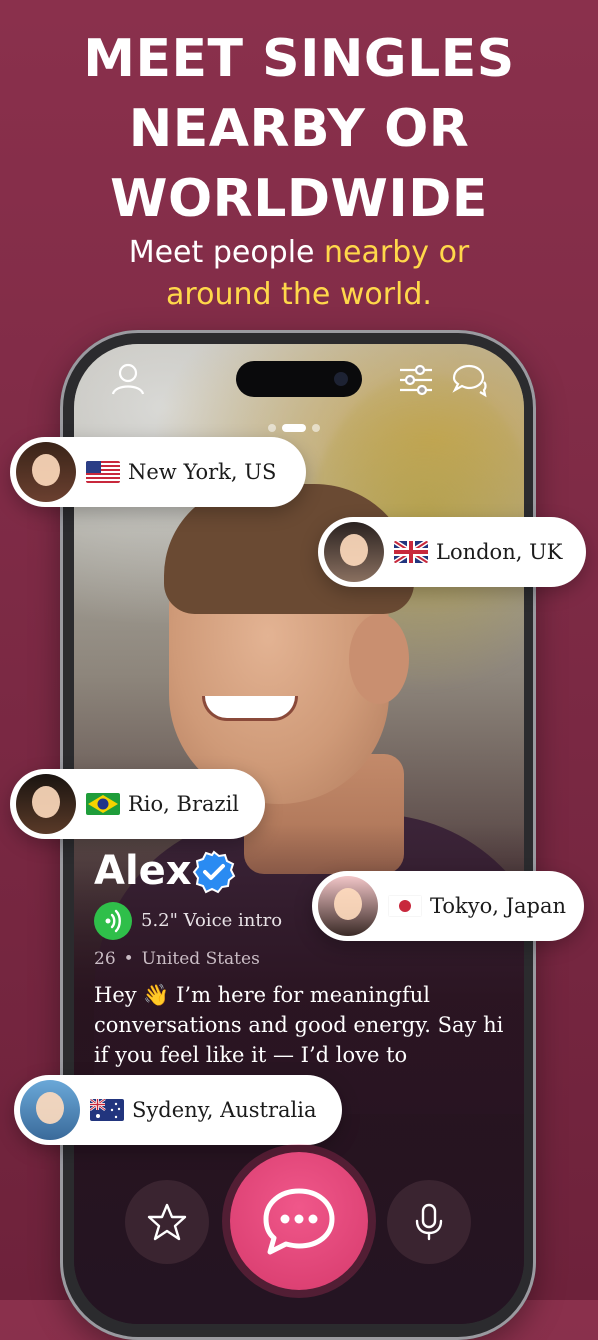 This screenshot has width=598, height=1340. I want to click on voice-intro-play-button, so click(113, 921).